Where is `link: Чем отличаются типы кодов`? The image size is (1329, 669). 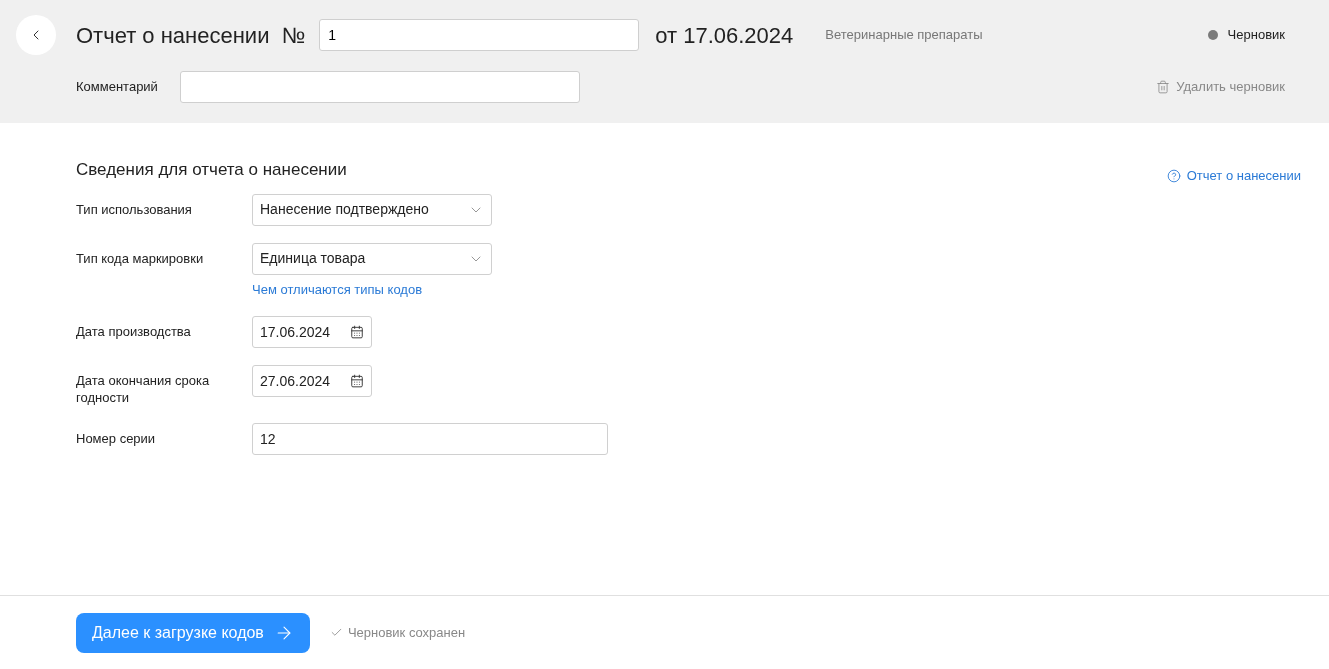
link: Чем отличаются типы кодов is located at coordinates (372, 289).